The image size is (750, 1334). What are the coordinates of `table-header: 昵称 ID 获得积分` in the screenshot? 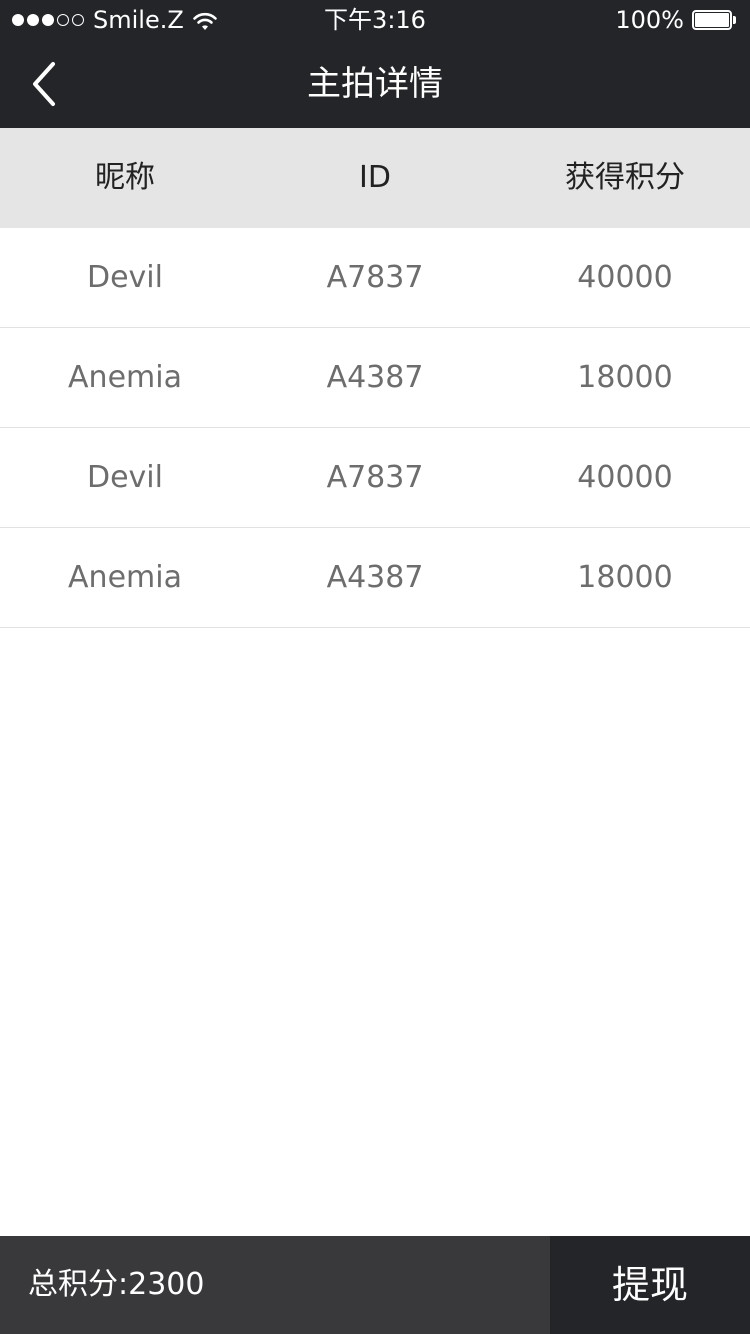 It's located at (375, 178).